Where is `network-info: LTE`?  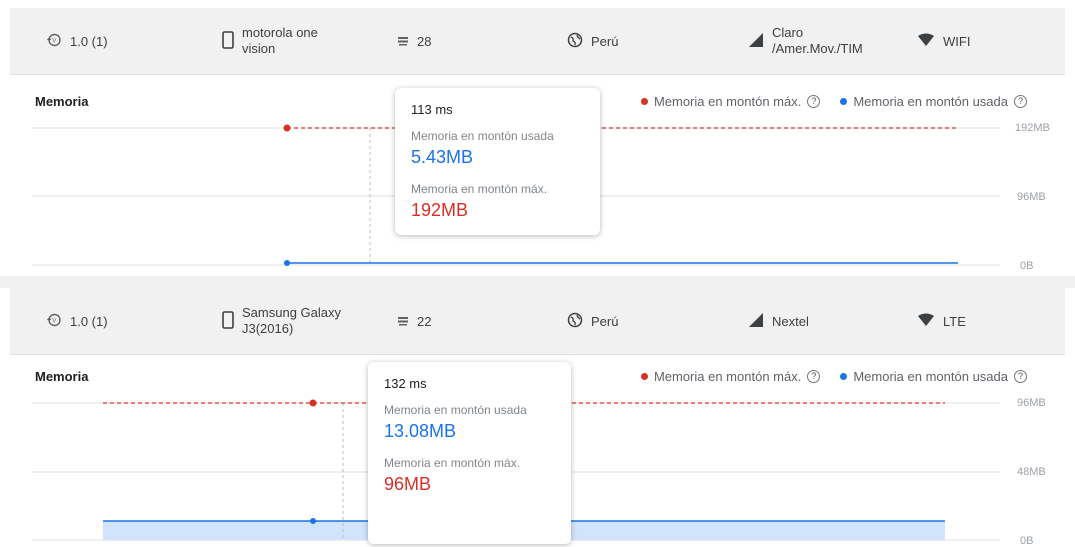
network-info: LTE is located at coordinates (941, 321).